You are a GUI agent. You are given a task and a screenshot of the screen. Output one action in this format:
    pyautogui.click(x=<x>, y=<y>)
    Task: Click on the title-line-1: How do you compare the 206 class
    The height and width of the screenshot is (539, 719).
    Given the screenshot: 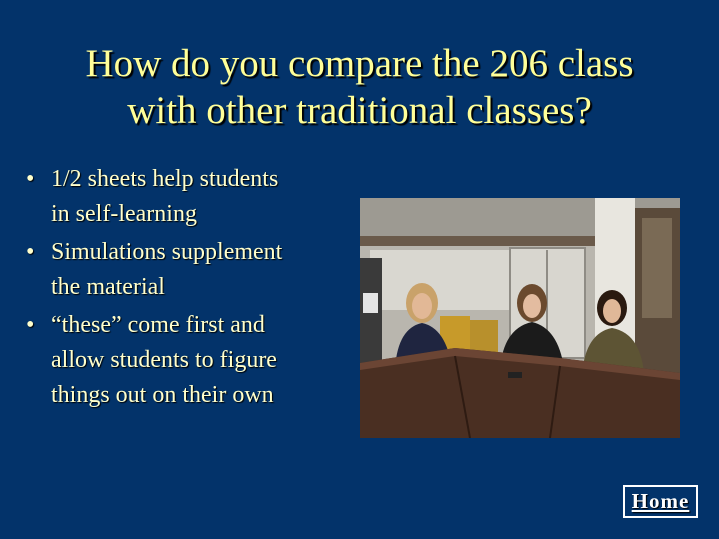 What is the action you would take?
    pyautogui.click(x=359, y=63)
    